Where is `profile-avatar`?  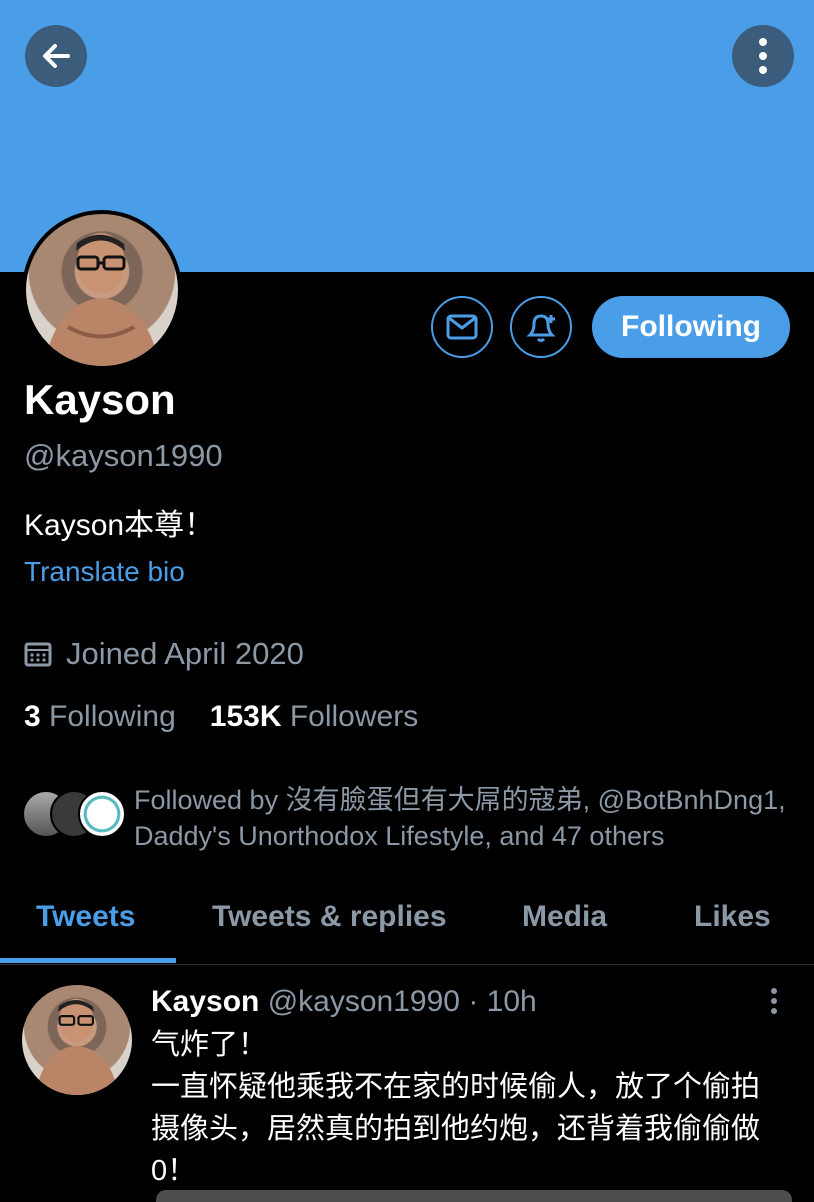
profile-avatar is located at coordinates (102, 290).